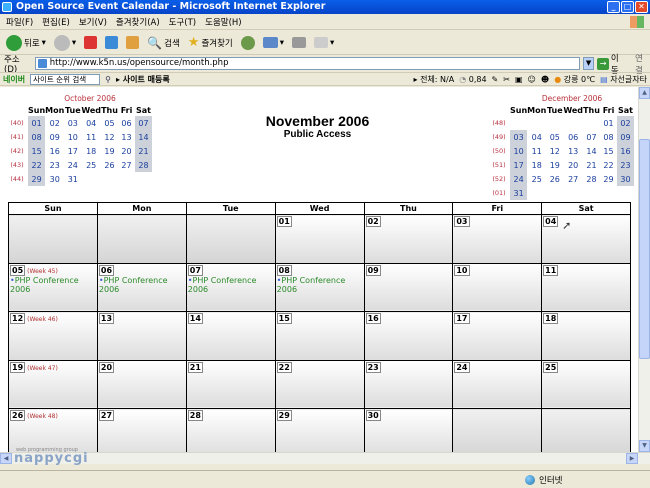 The image size is (650, 488). Describe the element at coordinates (644, 93) in the screenshot. I see `scroll-up-icon: ▲` at that location.